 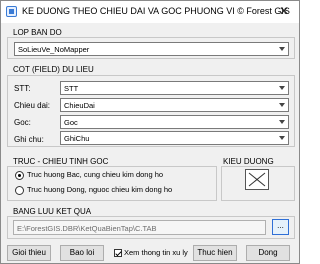 I want to click on view-processing-checkbox: Xem thong tin xu ly, so click(x=151, y=253).